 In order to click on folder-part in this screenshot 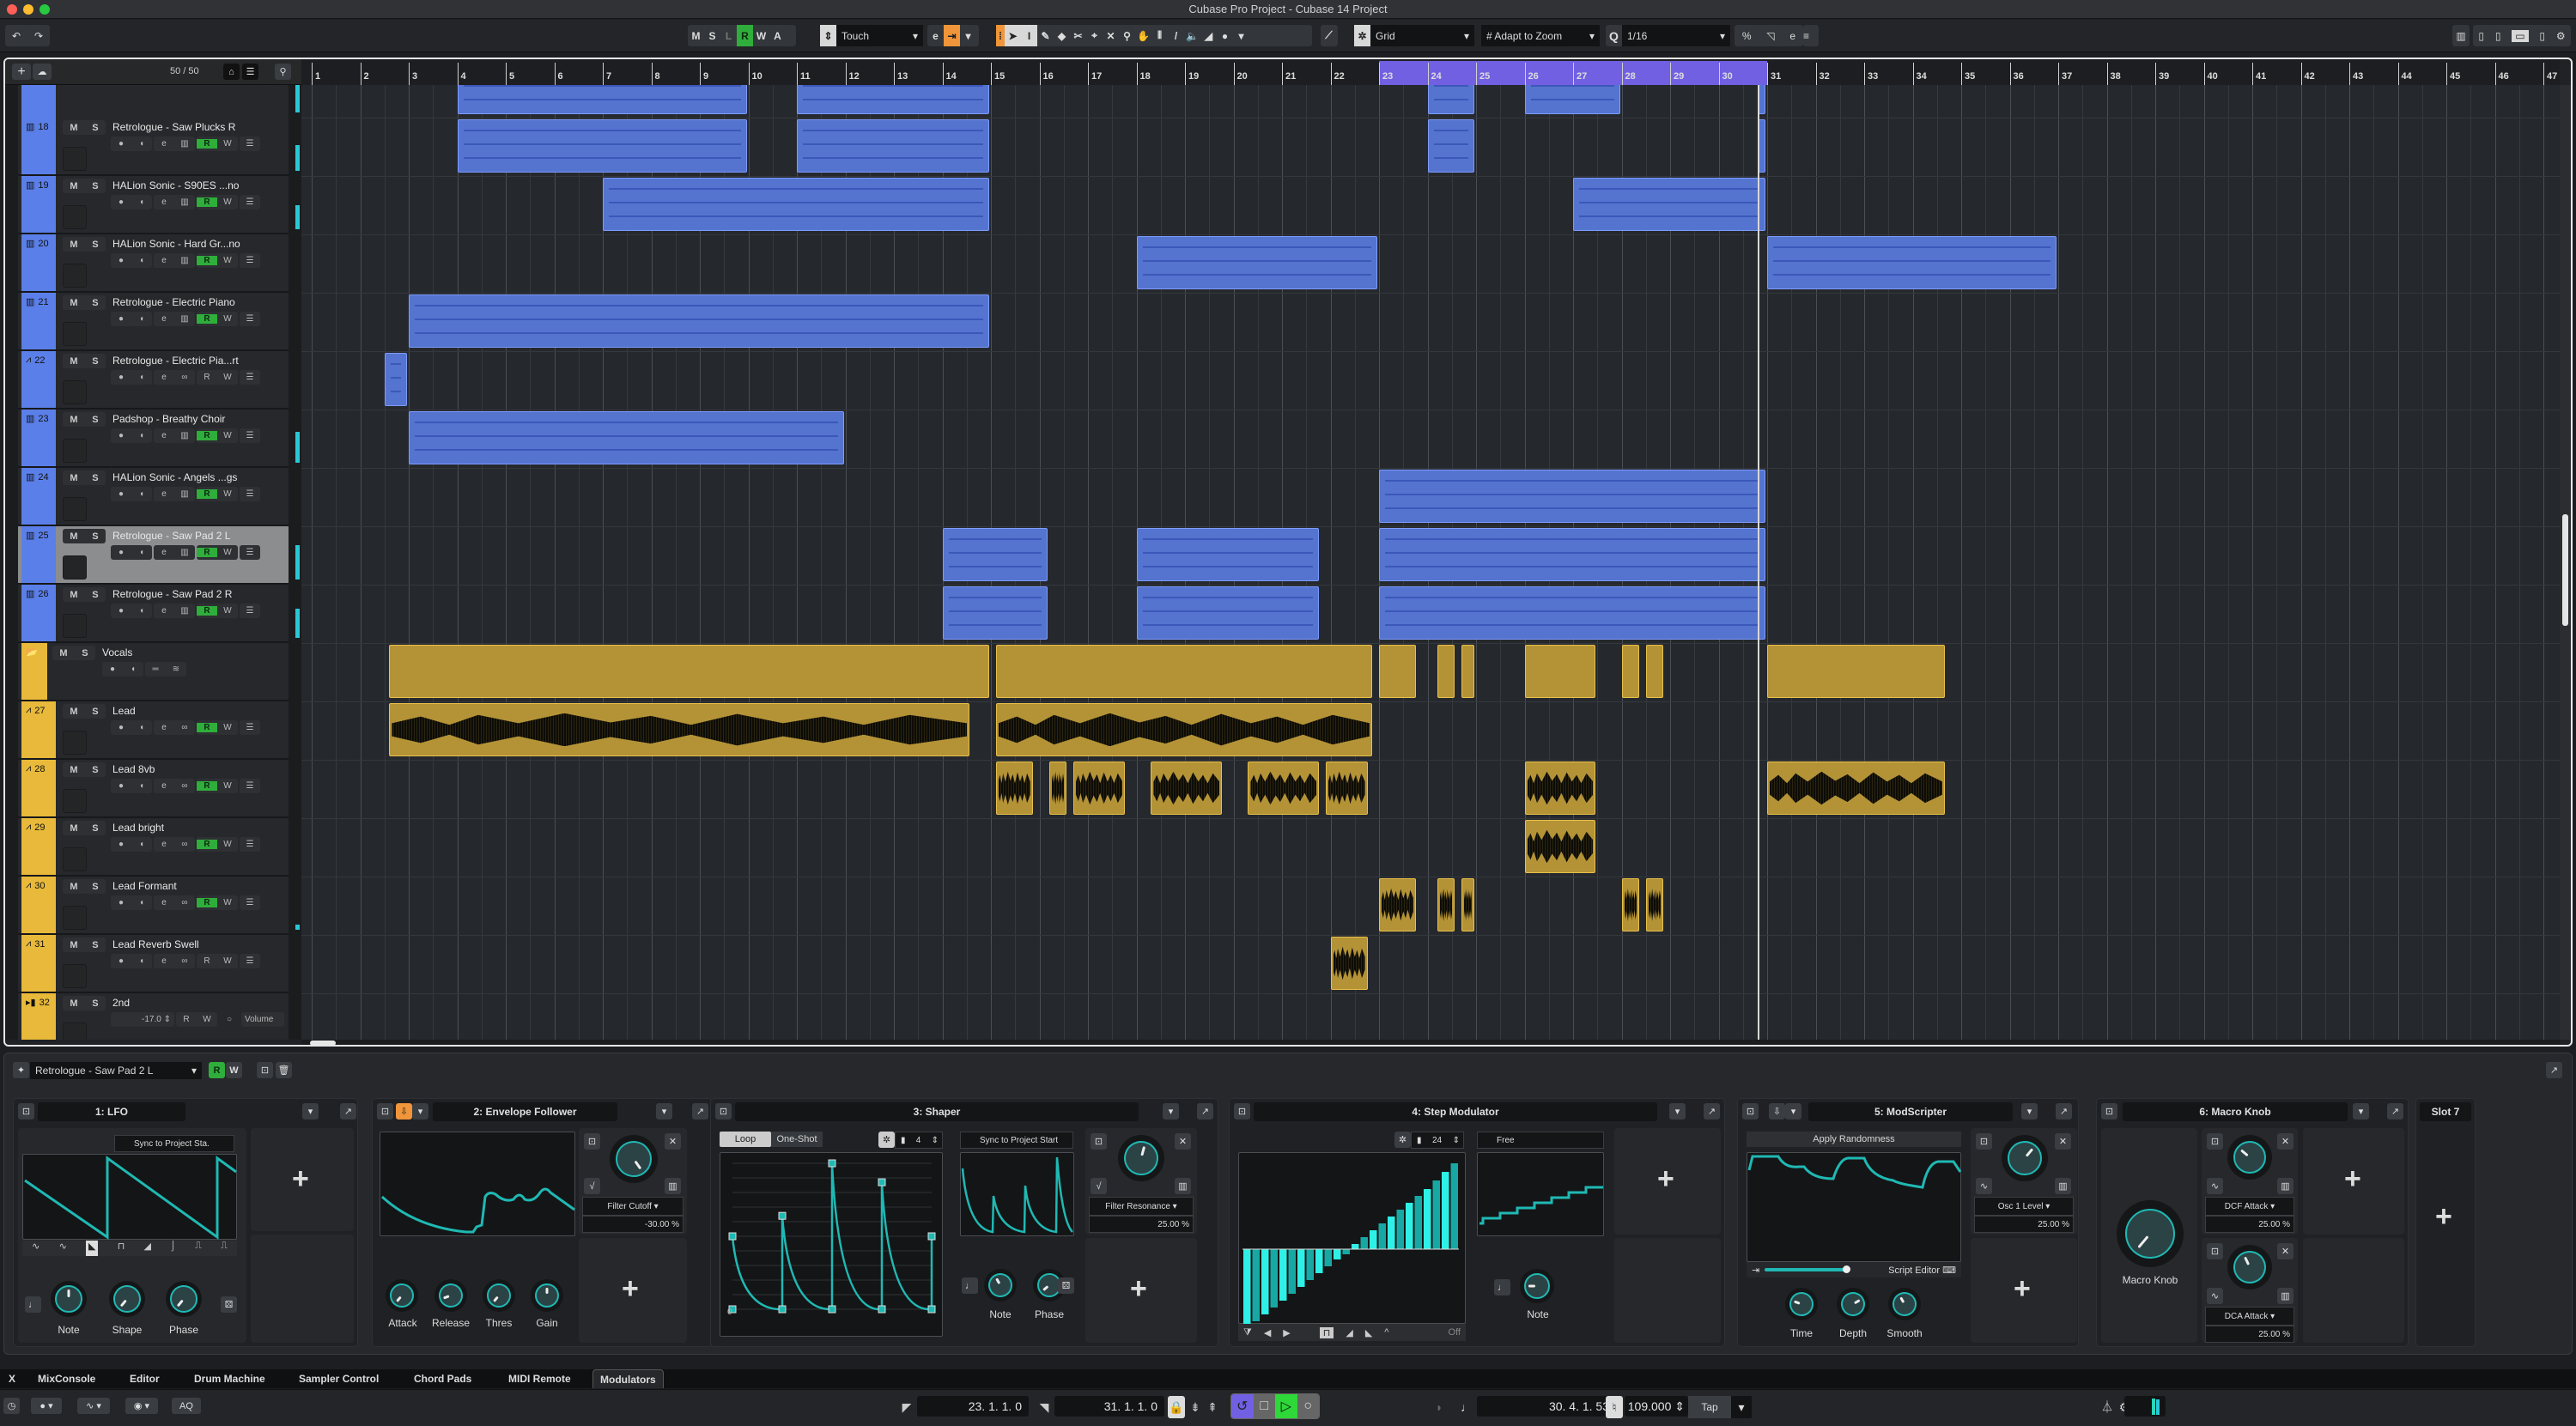, I will do `click(1398, 671)`.